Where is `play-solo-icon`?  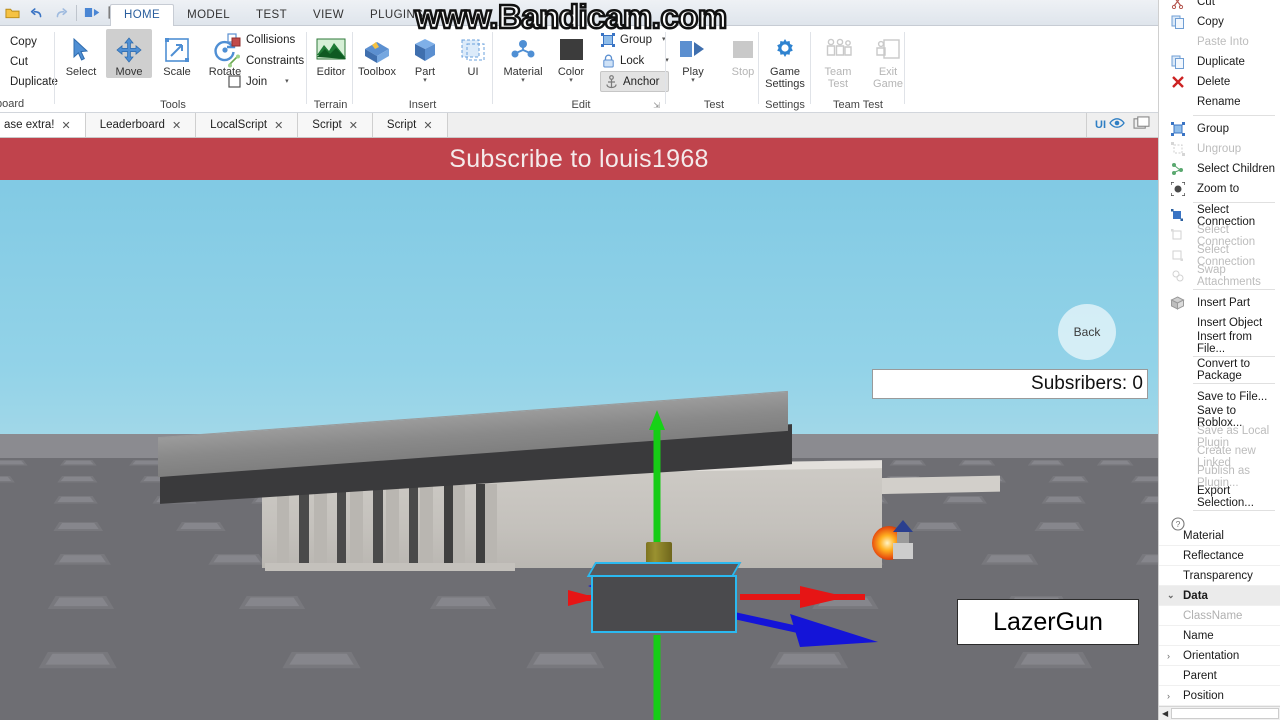
play-solo-icon is located at coordinates (92, 12).